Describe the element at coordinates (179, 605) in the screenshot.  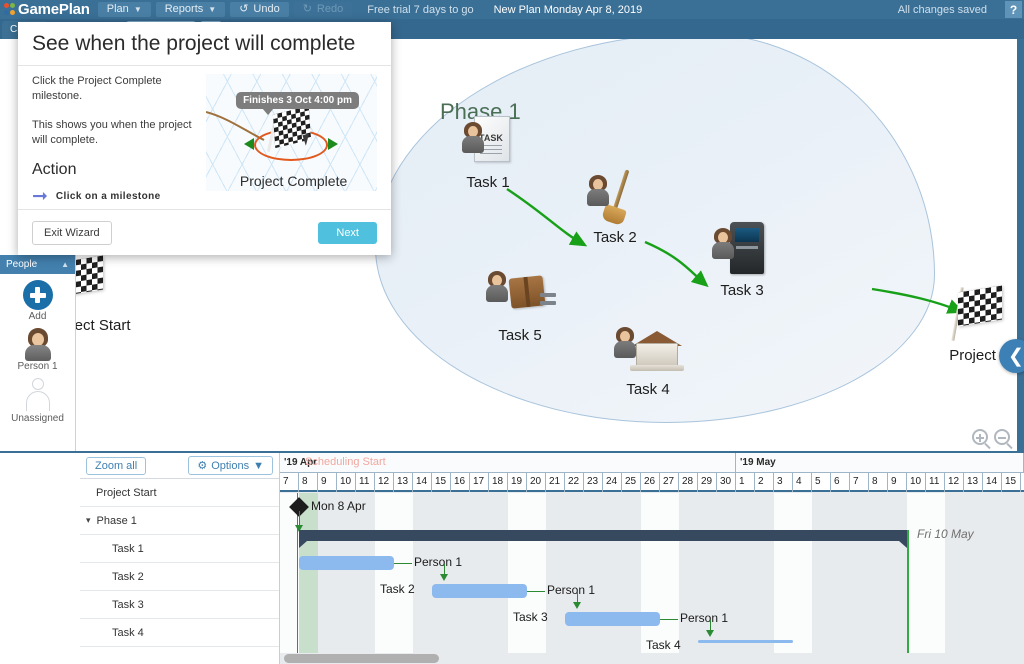
I see `gantt-row-task-3: Task 3` at that location.